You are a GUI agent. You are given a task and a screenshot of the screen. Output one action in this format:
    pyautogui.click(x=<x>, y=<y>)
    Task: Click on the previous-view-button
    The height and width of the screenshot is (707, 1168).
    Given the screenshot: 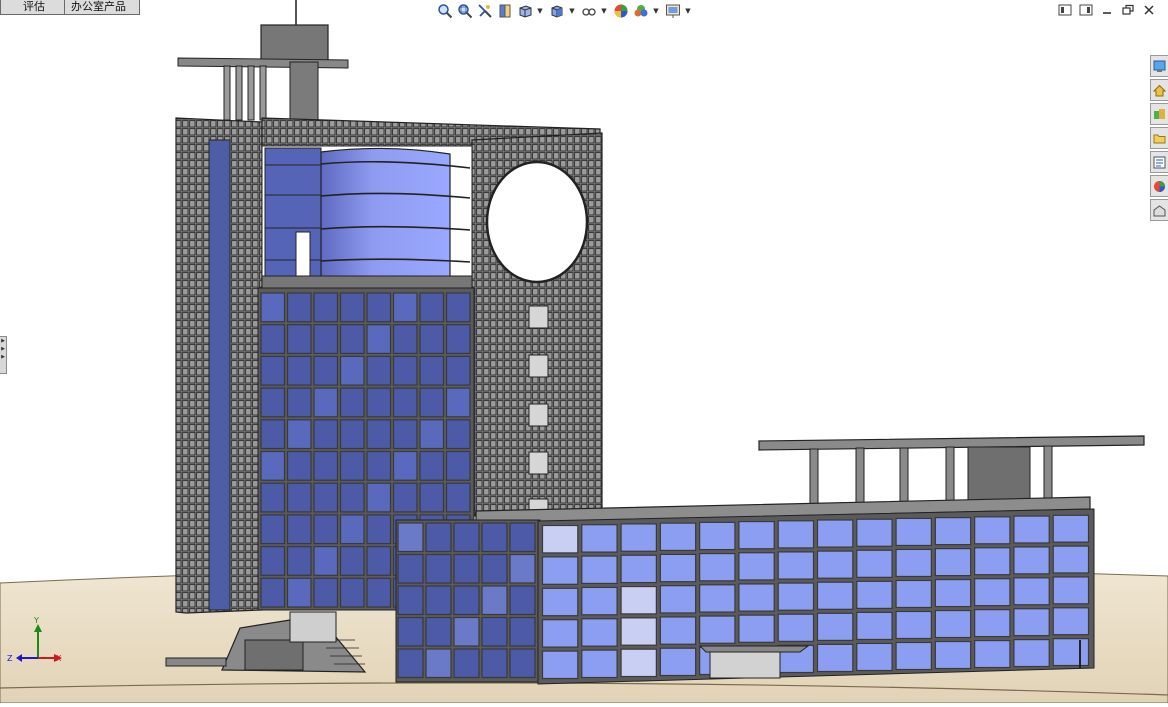 What is the action you would take?
    pyautogui.click(x=485, y=11)
    